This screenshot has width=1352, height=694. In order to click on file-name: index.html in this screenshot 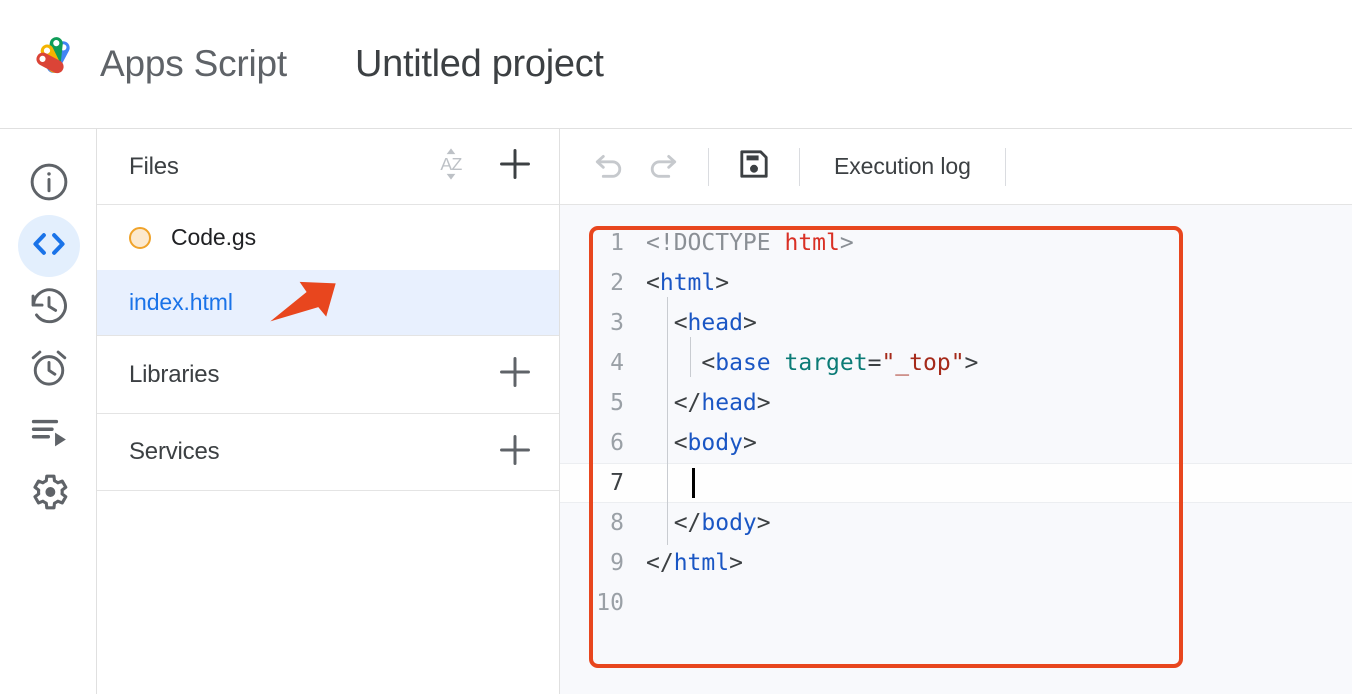, I will do `click(181, 302)`.